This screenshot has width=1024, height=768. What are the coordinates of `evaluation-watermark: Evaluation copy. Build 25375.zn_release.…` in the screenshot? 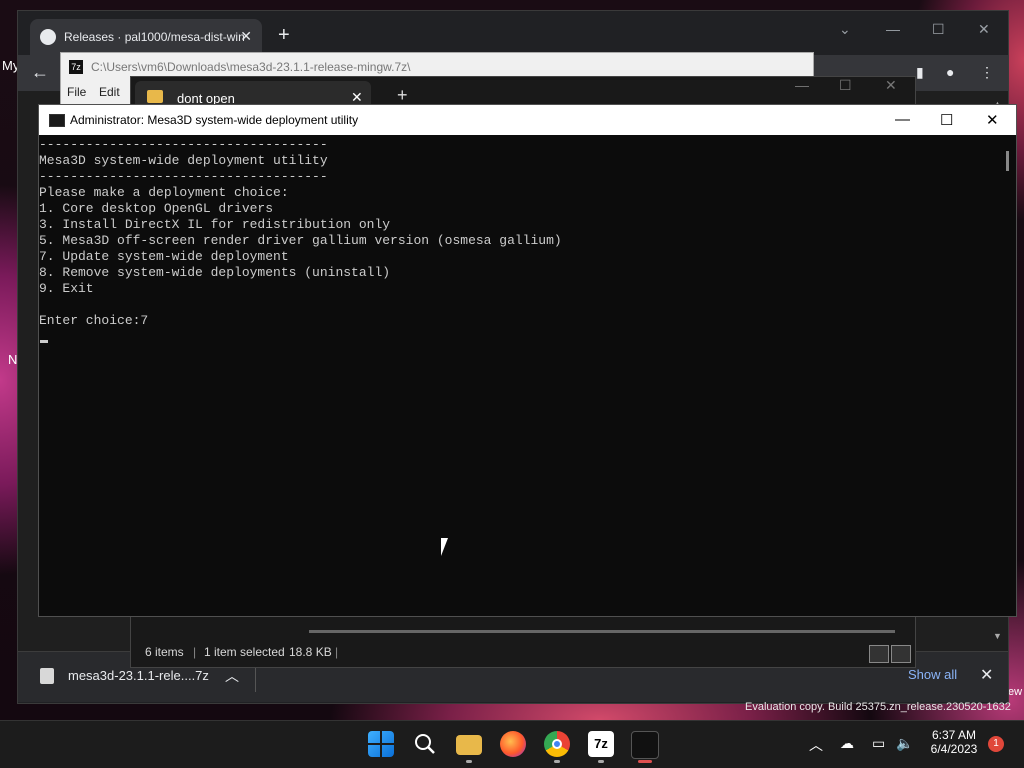 It's located at (878, 707).